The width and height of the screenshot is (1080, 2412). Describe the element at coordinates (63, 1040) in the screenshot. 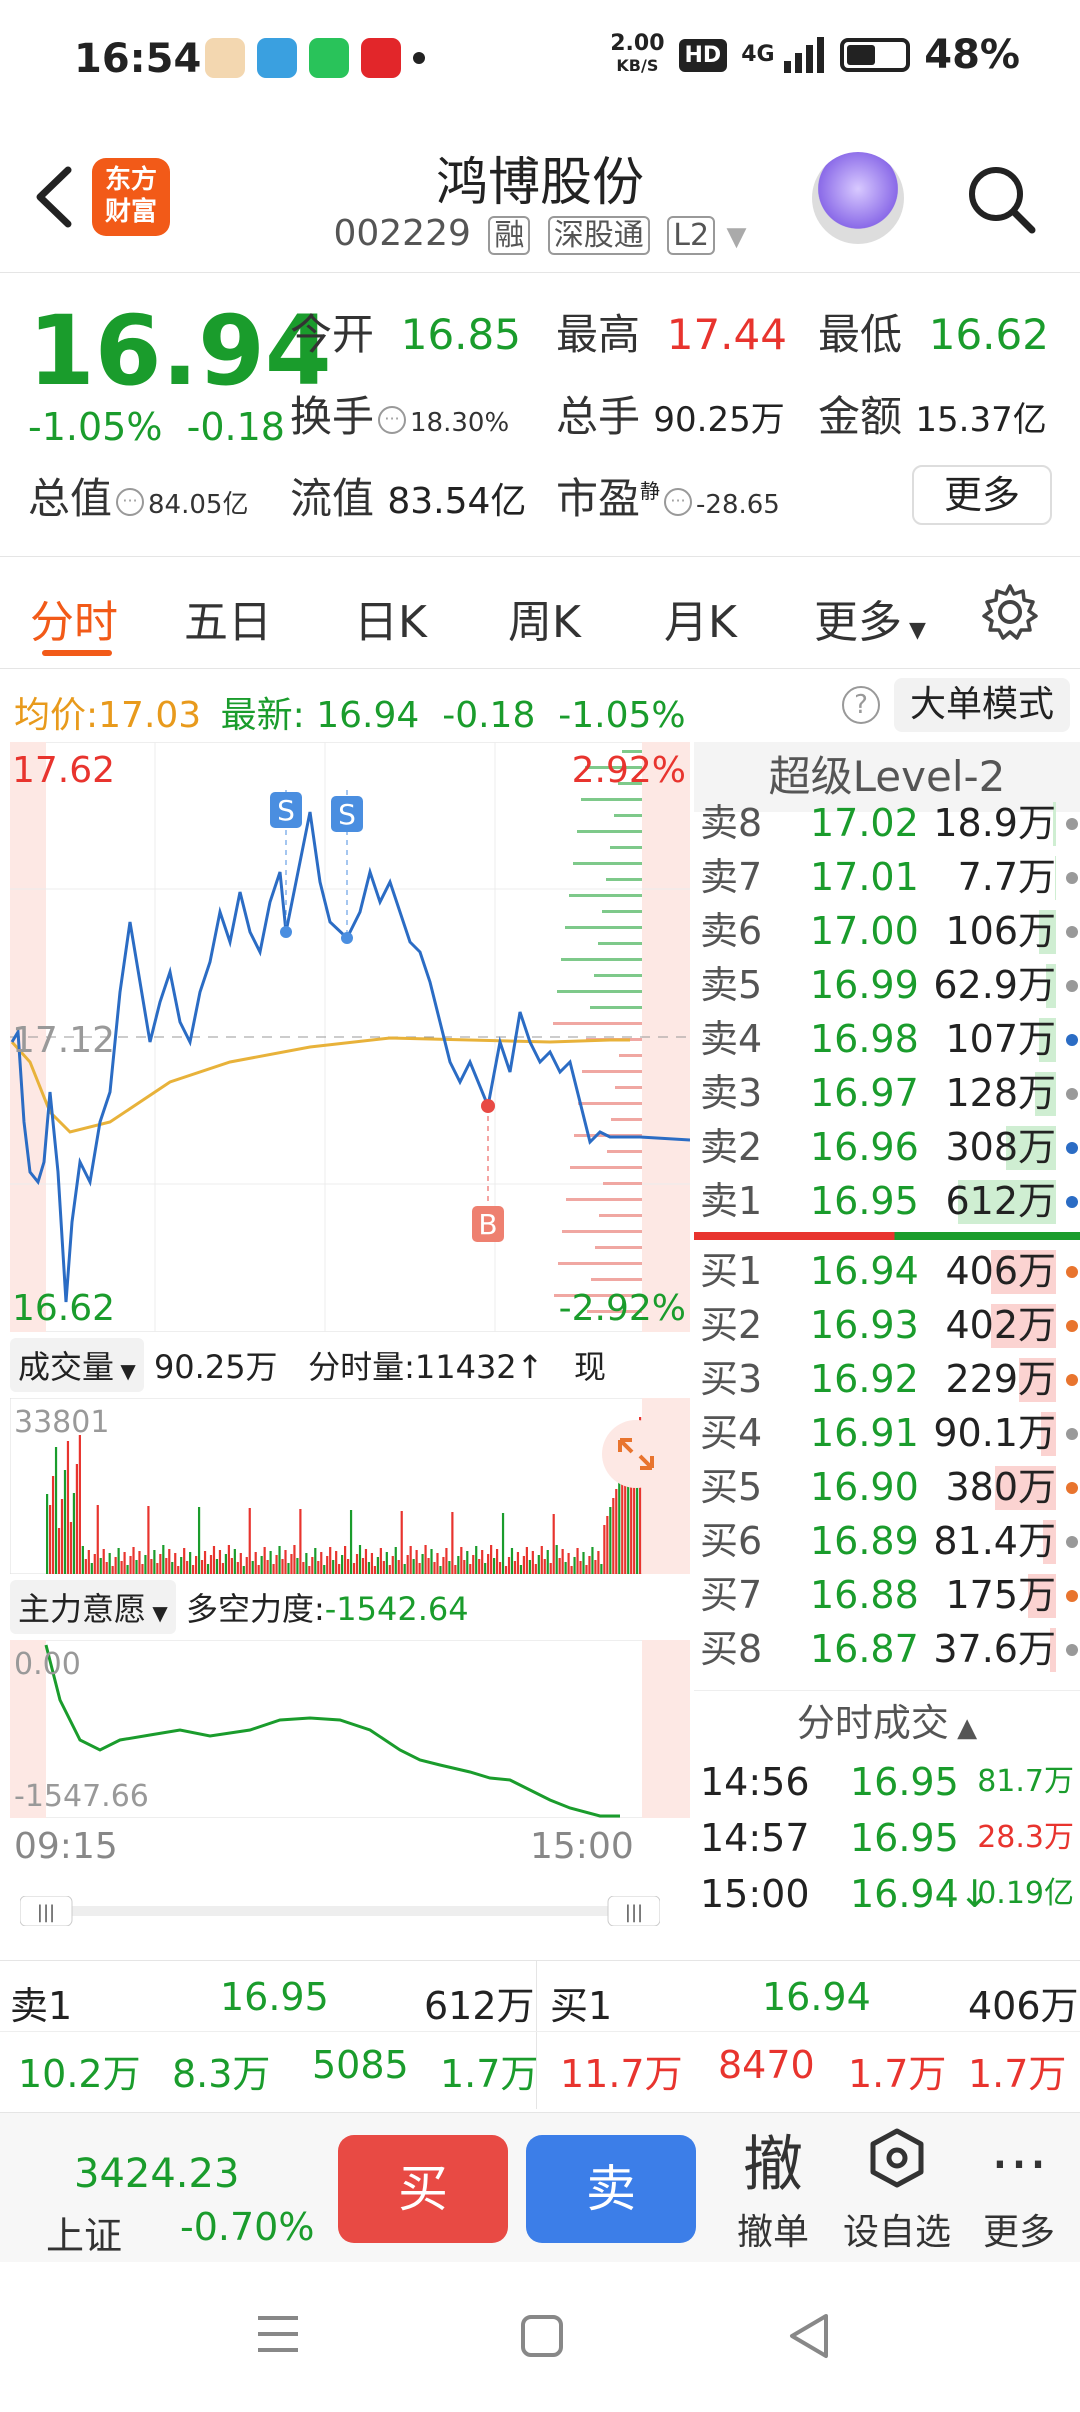

I see `chart-mid-label: 17.12` at that location.